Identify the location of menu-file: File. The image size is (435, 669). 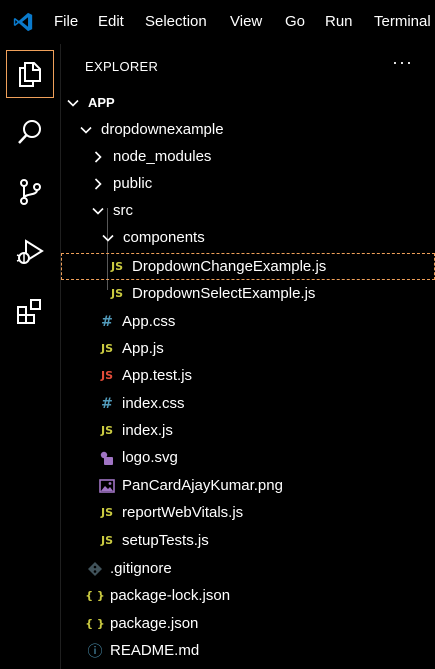
(66, 21).